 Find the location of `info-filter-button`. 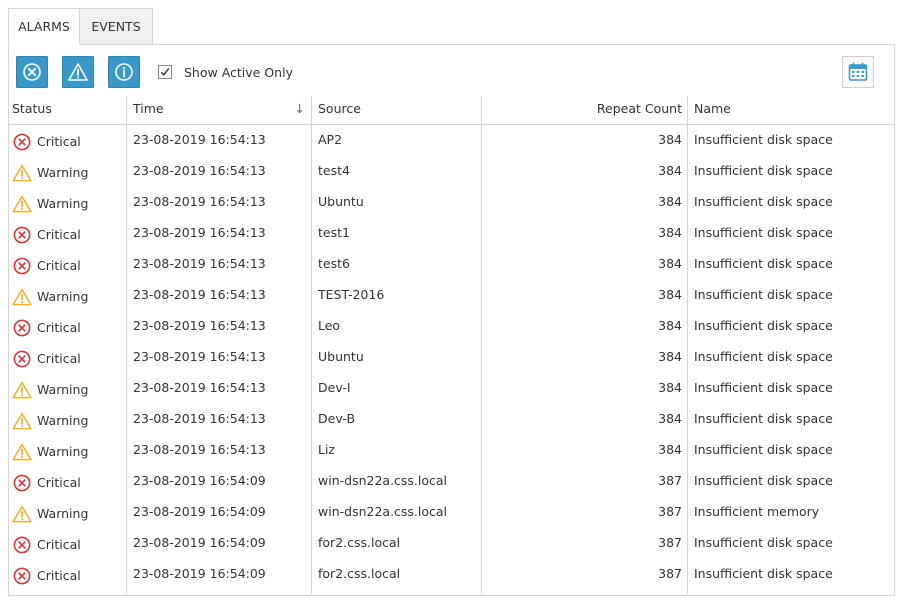

info-filter-button is located at coordinates (124, 72).